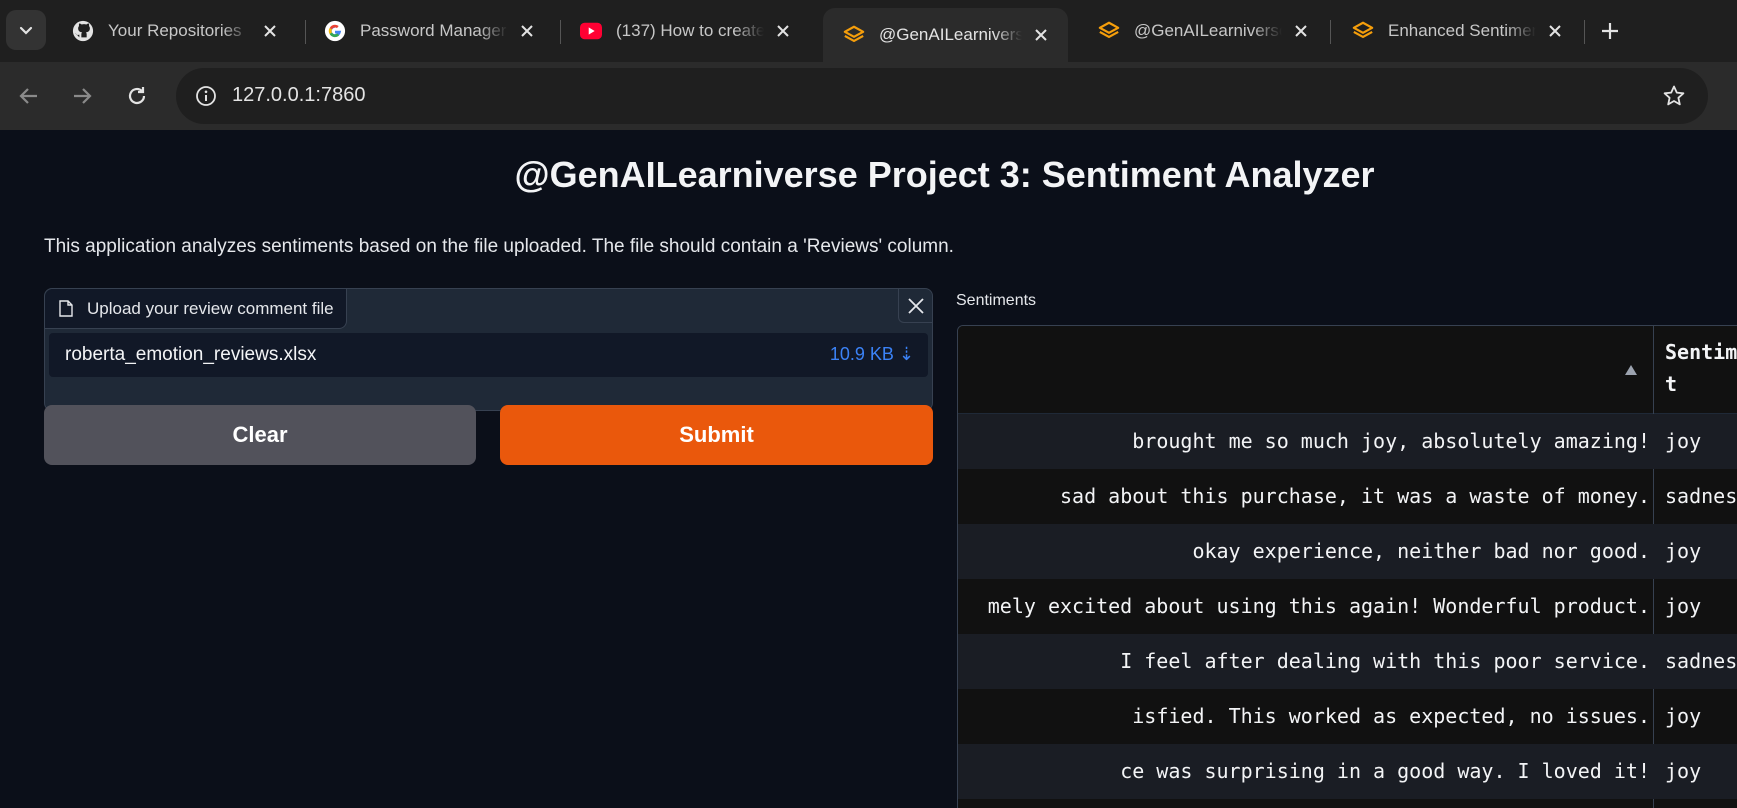 The image size is (1737, 808). Describe the element at coordinates (1347, 370) in the screenshot. I see `table-header: Sentim t` at that location.